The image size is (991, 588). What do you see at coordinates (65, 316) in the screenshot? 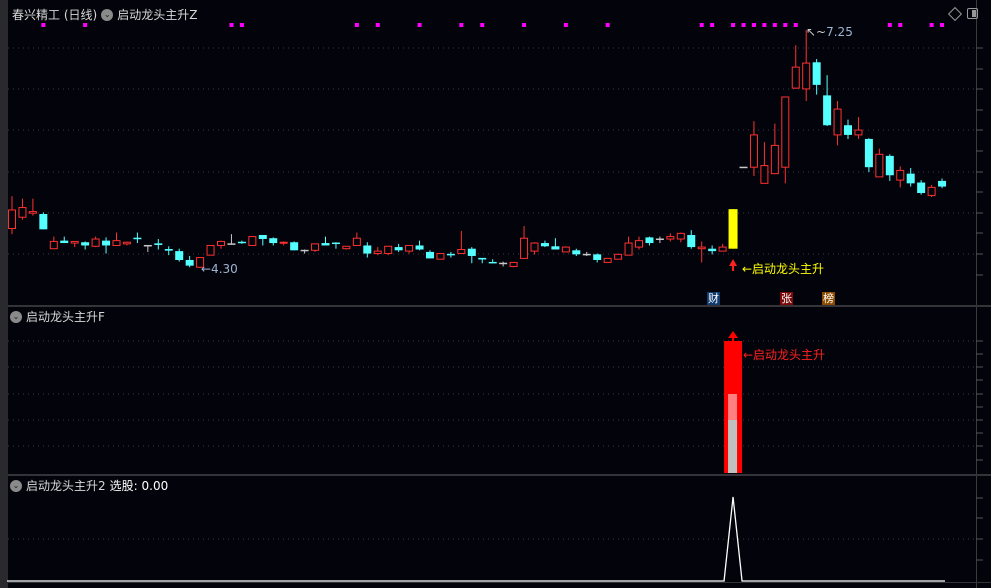
I see `indicator-name: 启动龙头主升F` at bounding box center [65, 316].